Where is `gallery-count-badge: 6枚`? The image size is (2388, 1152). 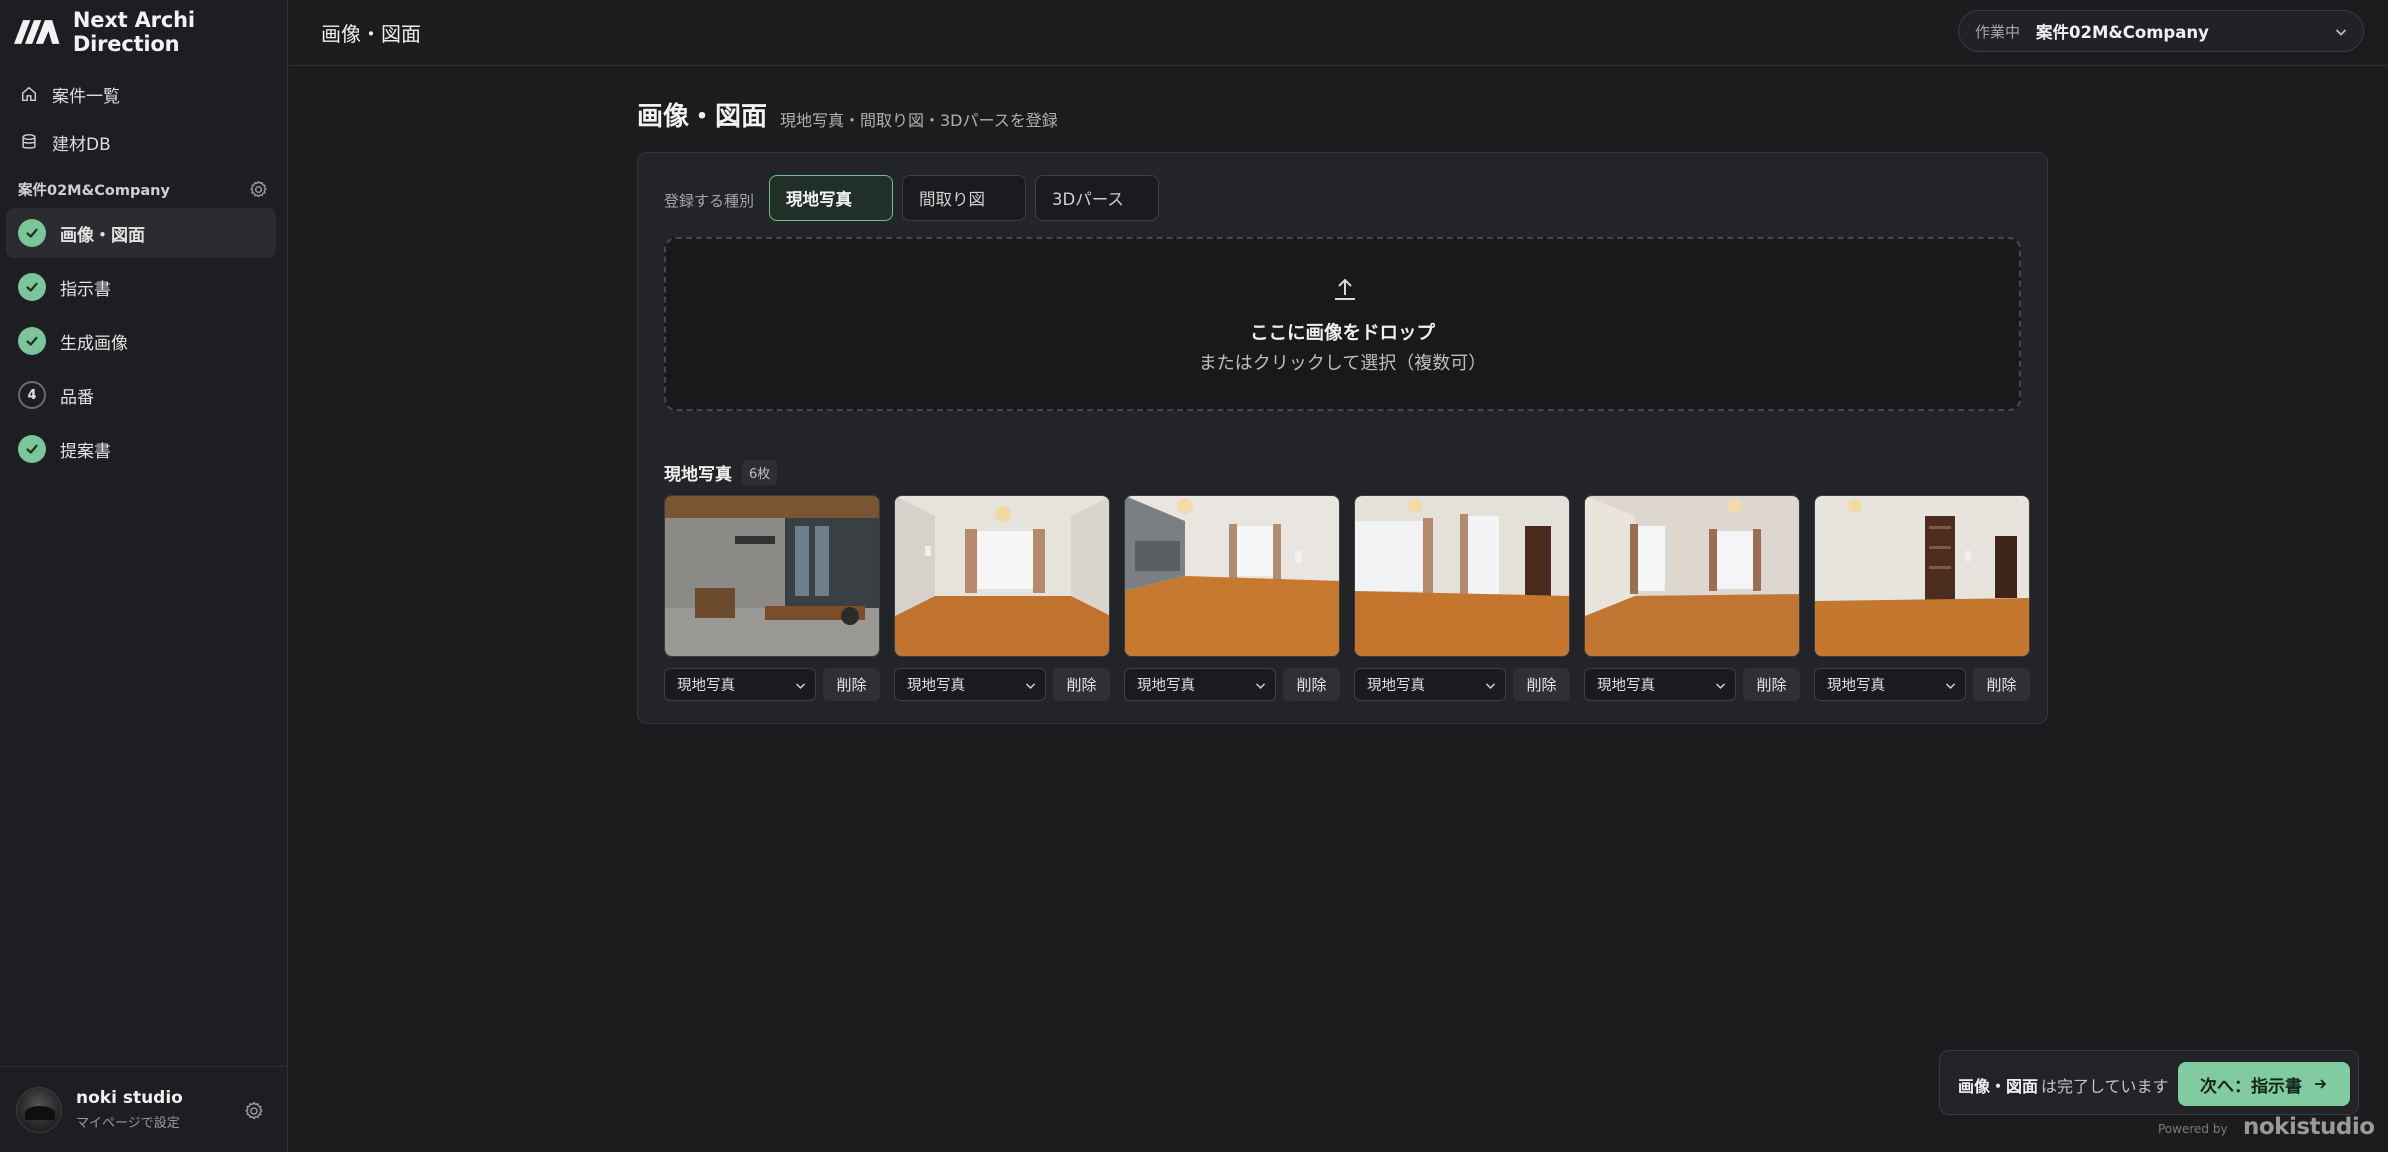 gallery-count-badge: 6枚 is located at coordinates (760, 472).